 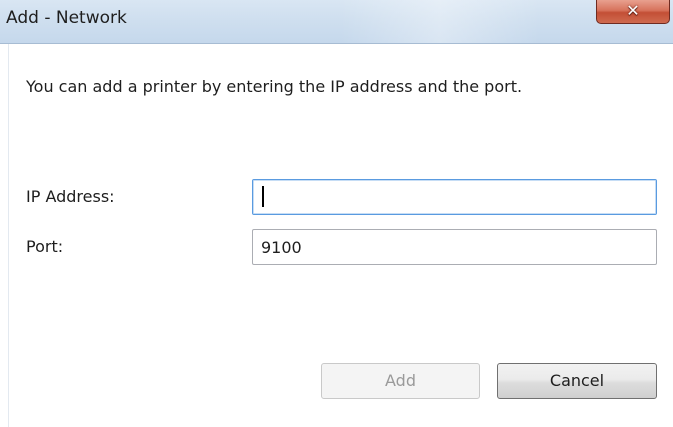 What do you see at coordinates (263, 196) in the screenshot?
I see `text-caret` at bounding box center [263, 196].